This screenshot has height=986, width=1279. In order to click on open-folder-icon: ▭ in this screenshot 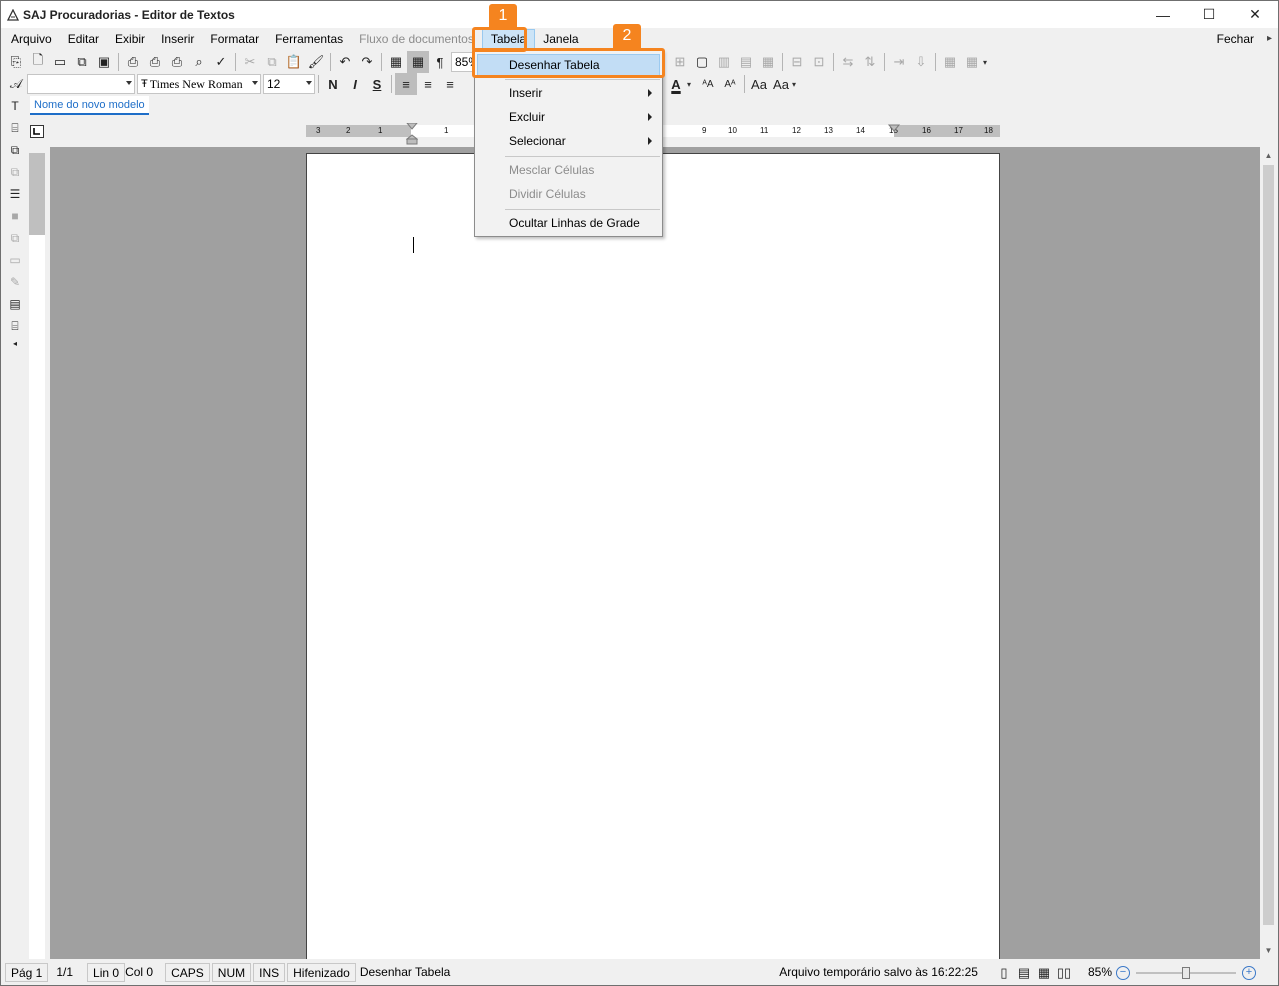, I will do `click(60, 62)`.